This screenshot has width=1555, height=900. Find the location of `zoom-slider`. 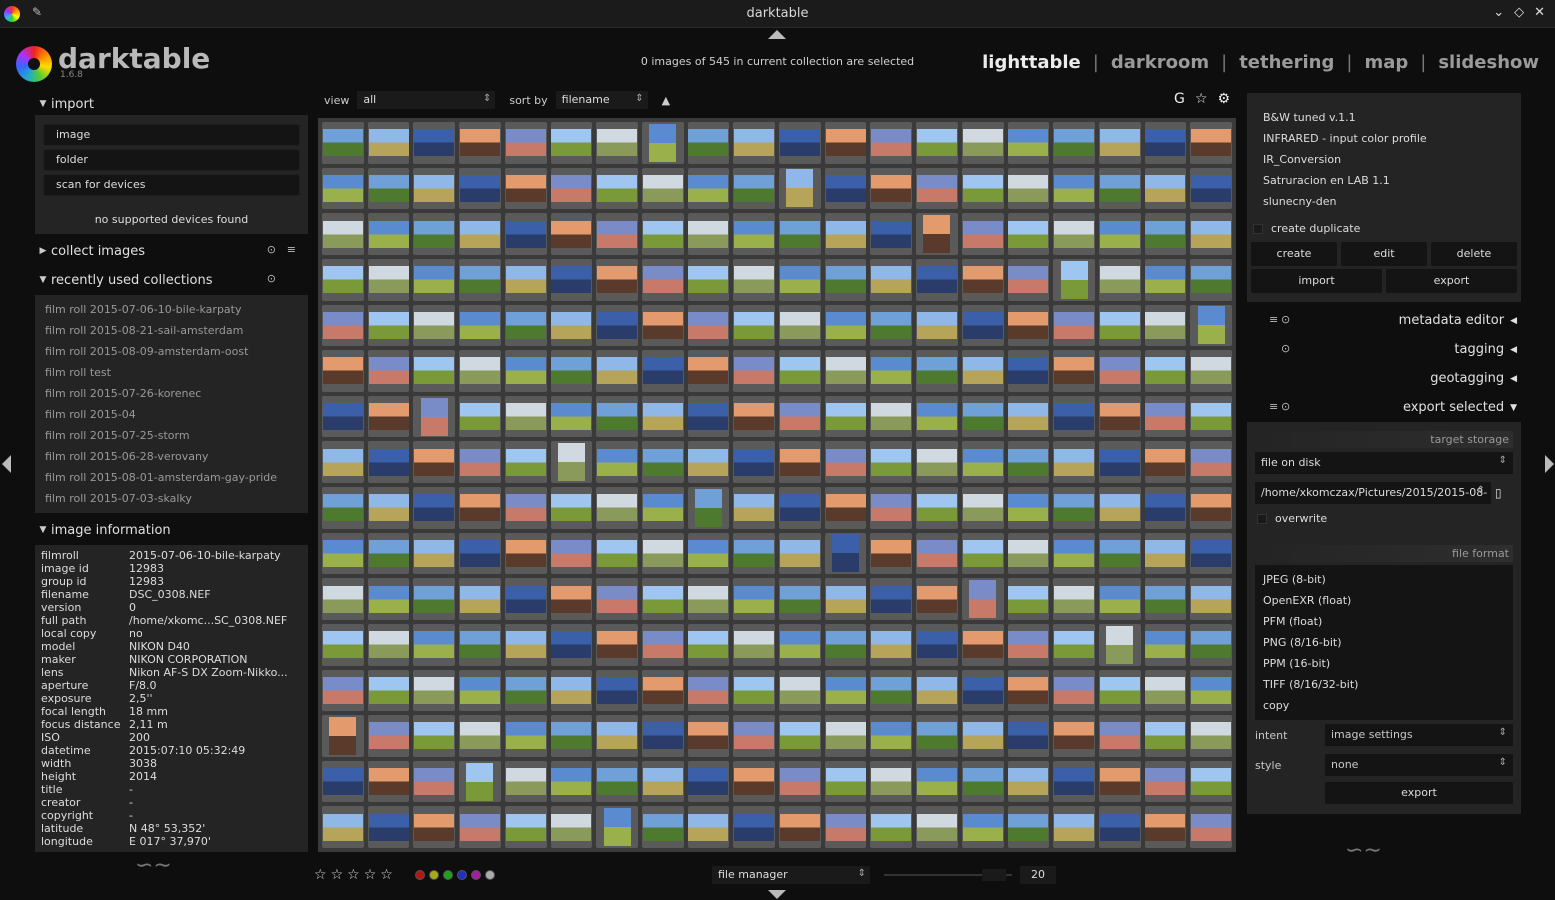

zoom-slider is located at coordinates (948, 875).